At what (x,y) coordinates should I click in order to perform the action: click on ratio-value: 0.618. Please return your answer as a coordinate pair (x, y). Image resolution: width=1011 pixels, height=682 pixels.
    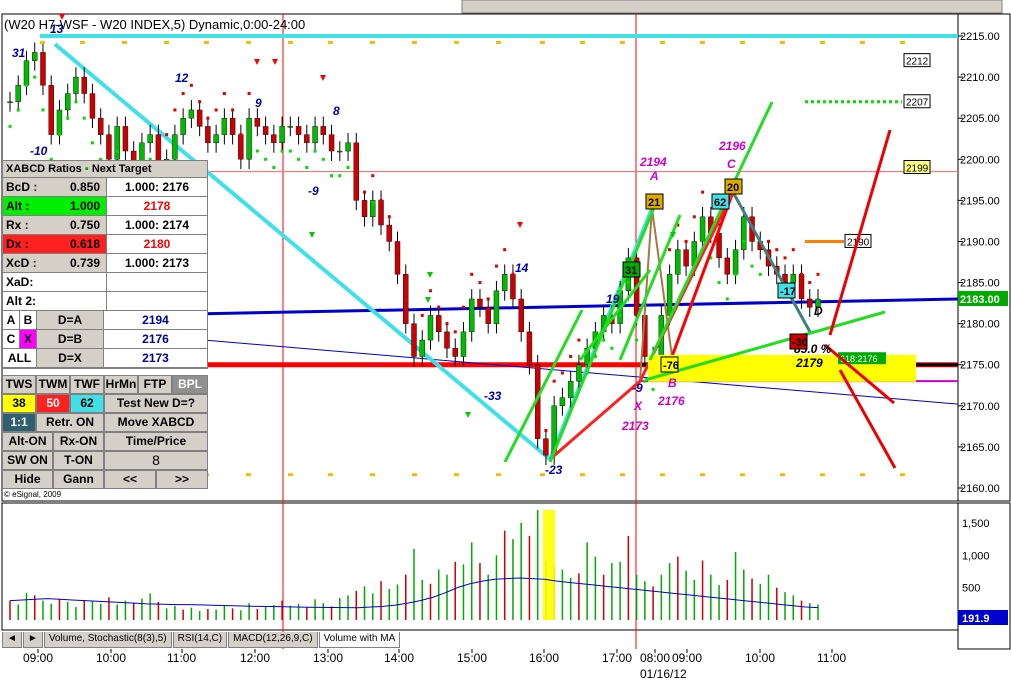
    Looking at the image, I should click on (84, 244).